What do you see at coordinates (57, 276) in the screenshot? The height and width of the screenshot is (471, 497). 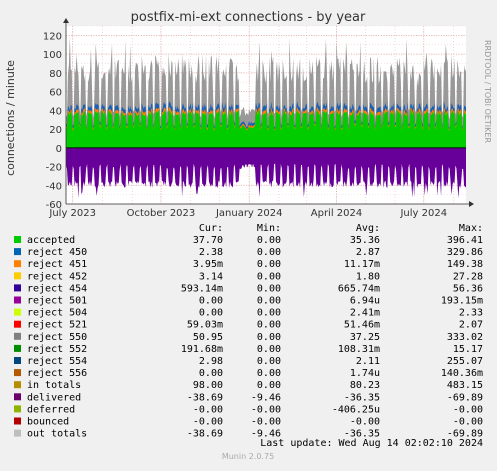 I see `legend-label: reject 452` at bounding box center [57, 276].